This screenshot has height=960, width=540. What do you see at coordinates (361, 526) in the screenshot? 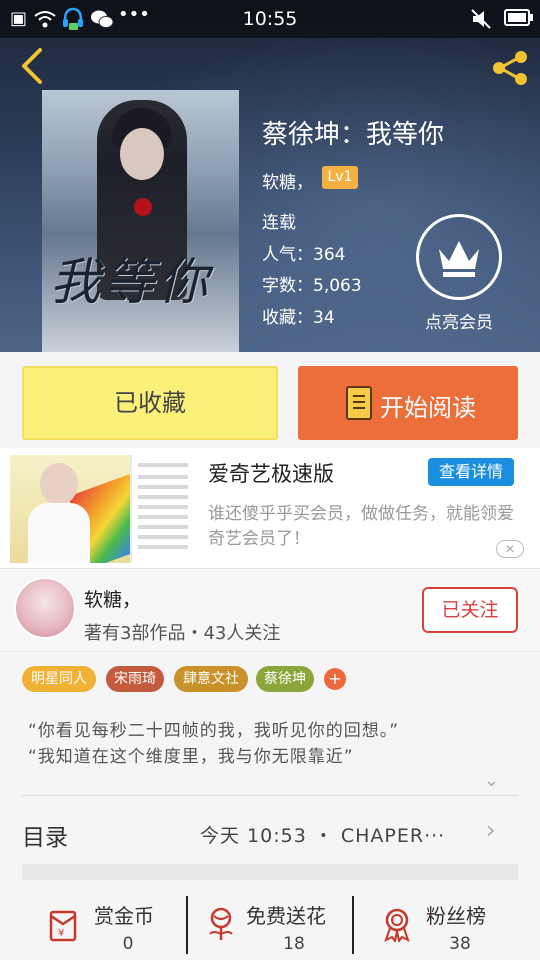
I see `ad-description: 谁还傻乎乎买会员，做做任务，就能领爱奇艺会员了！` at bounding box center [361, 526].